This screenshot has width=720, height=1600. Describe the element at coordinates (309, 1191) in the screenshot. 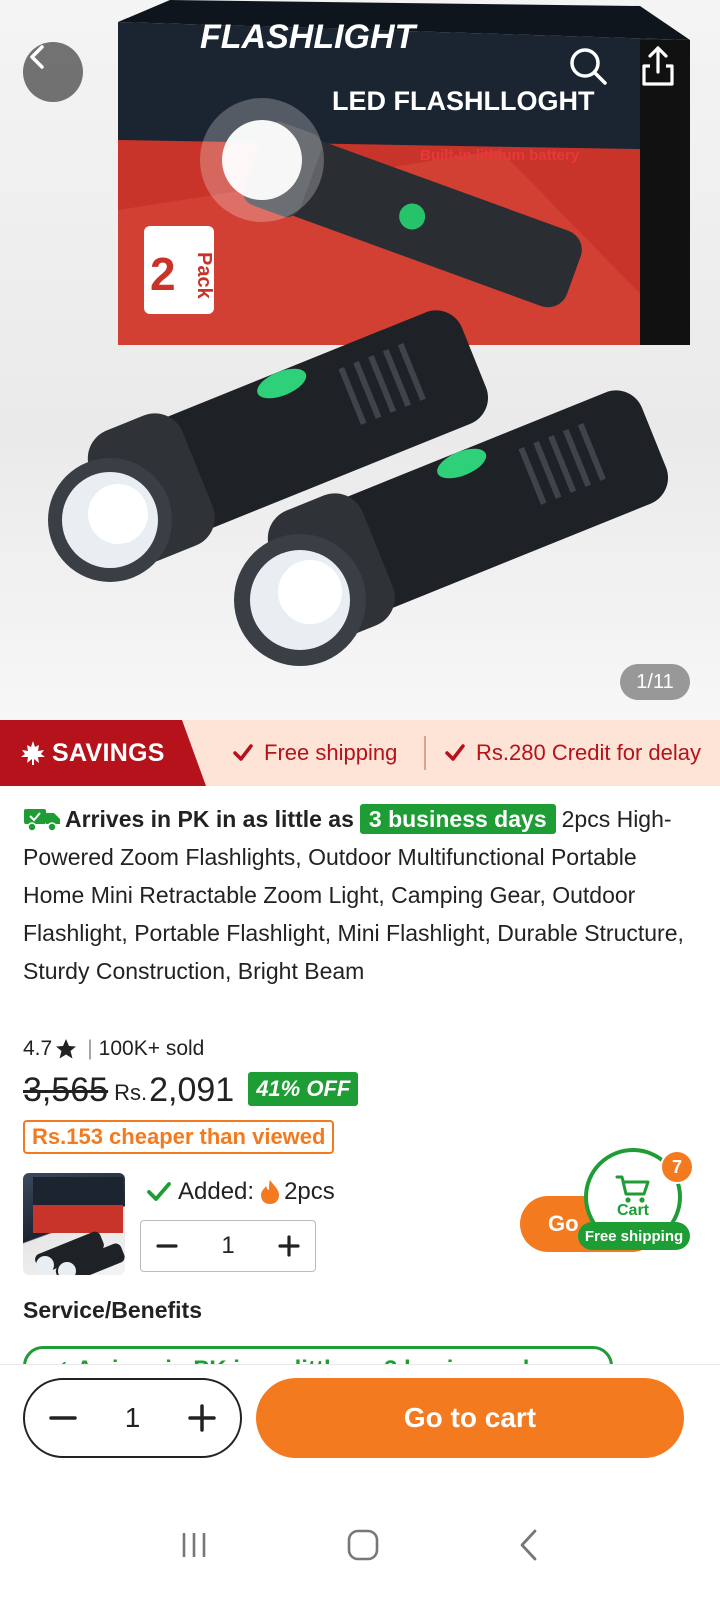

I see `added-qty-text: 2pcs` at that location.